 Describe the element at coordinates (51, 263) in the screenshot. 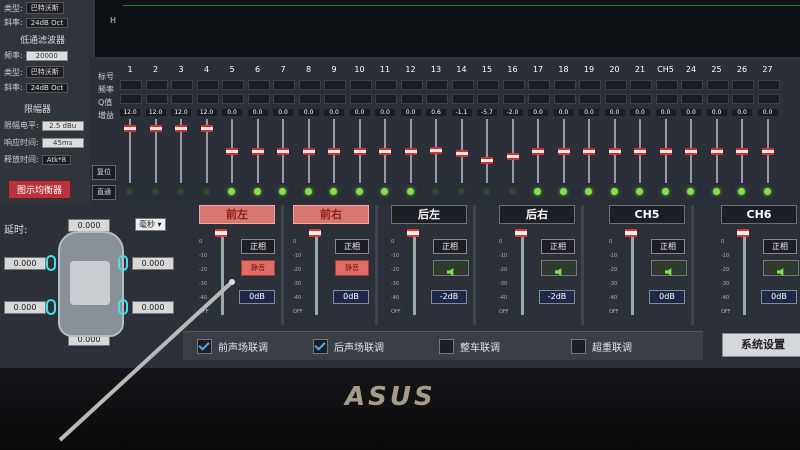

I see `speaker-front-left-icon` at that location.